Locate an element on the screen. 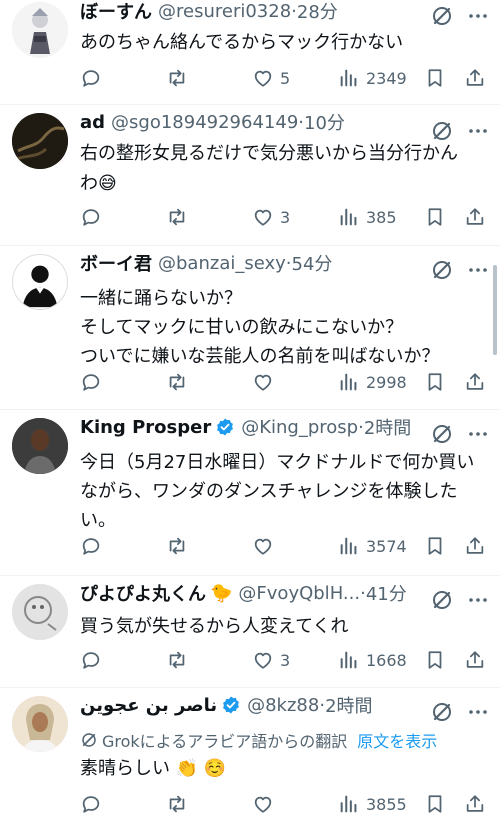 This screenshot has height=818, width=500. scrollbar is located at coordinates (495, 310).